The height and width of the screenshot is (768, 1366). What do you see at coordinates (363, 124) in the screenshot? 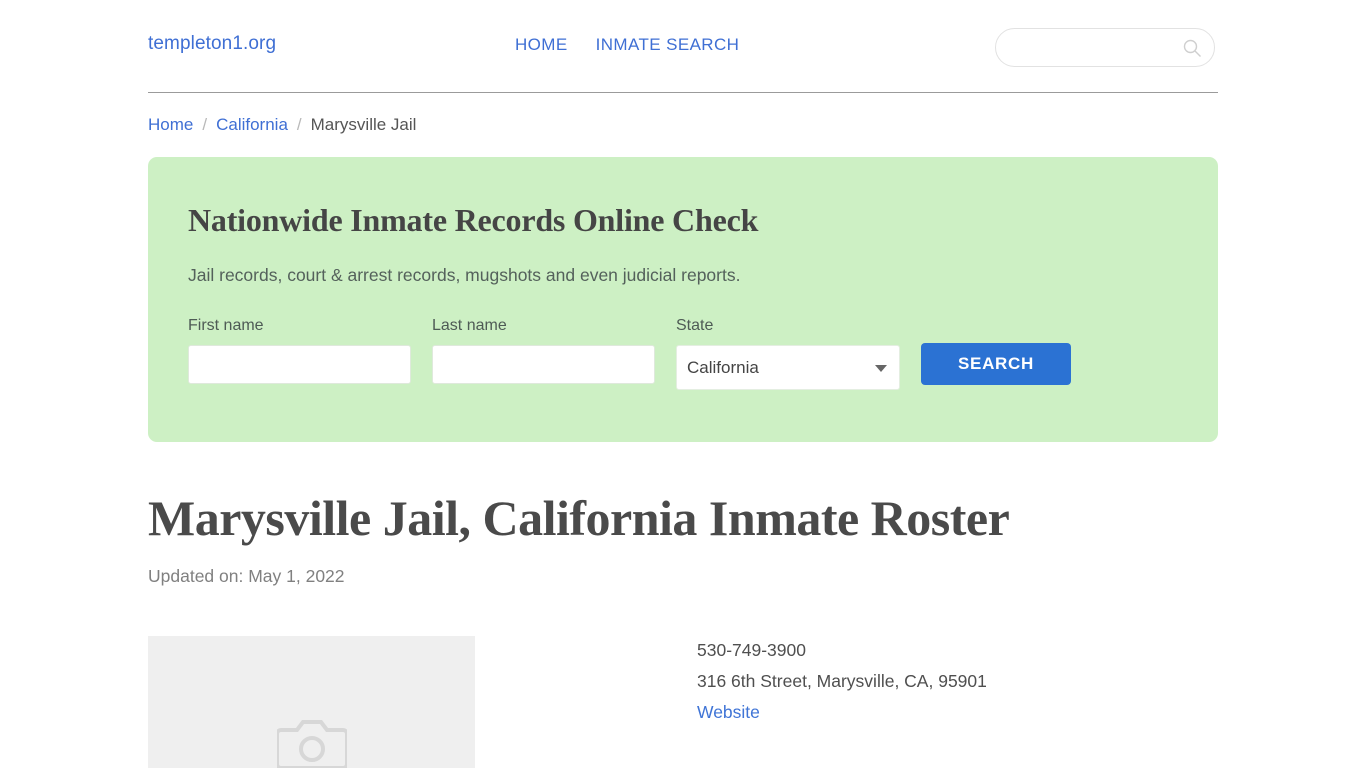
I see `breadcrumb-item-current: Marysville Jail` at bounding box center [363, 124].